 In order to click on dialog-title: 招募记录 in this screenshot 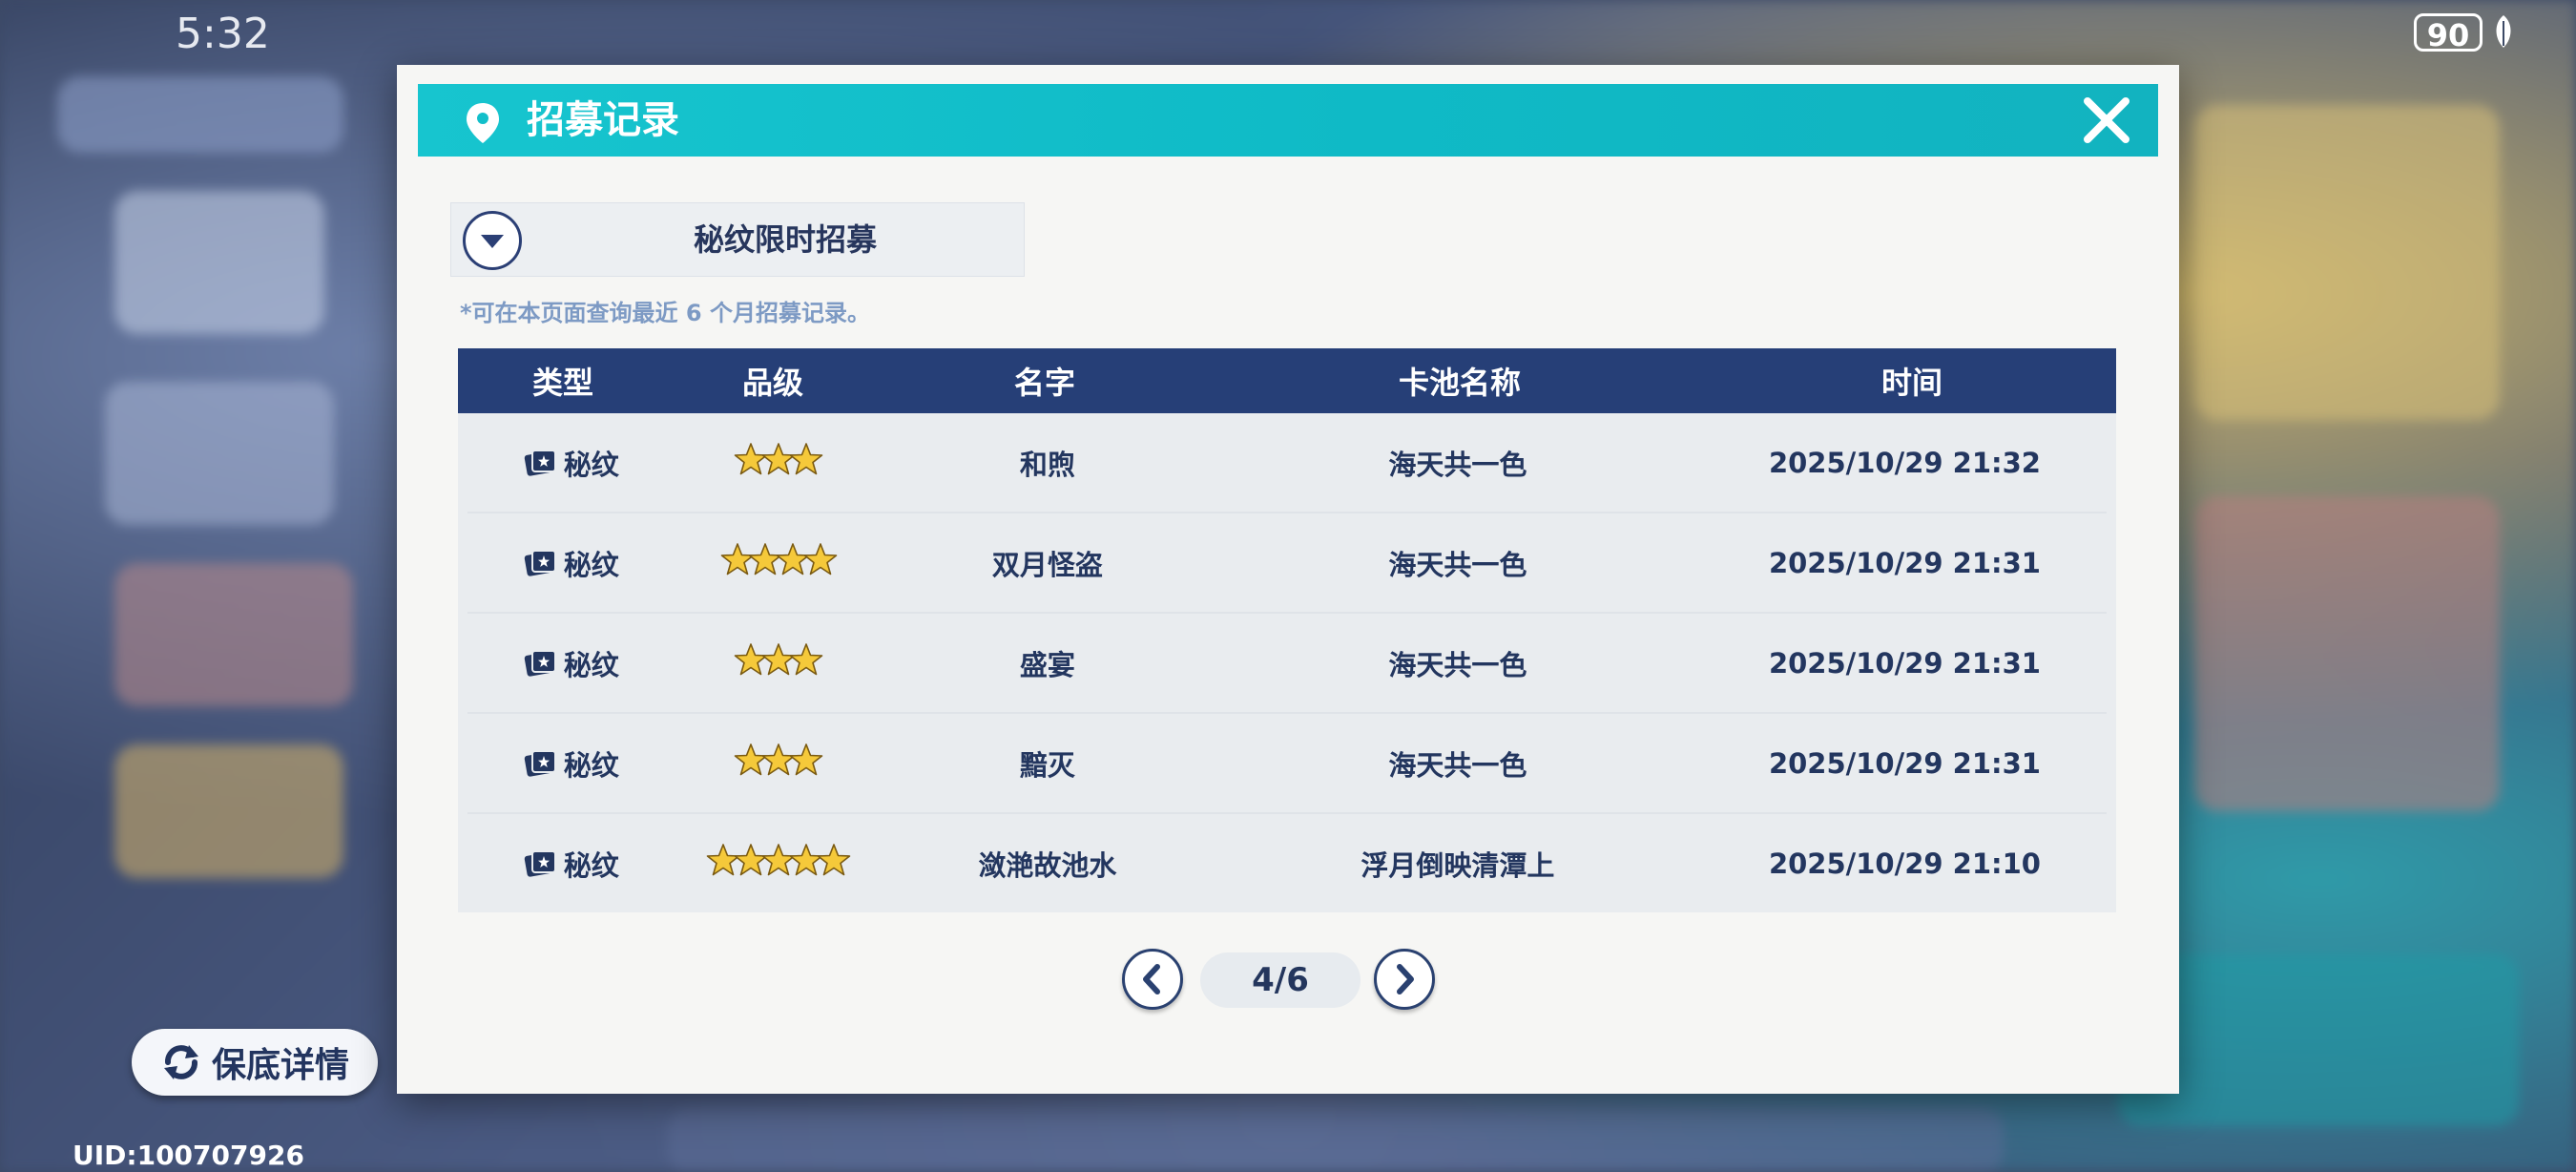, I will do `click(603, 120)`.